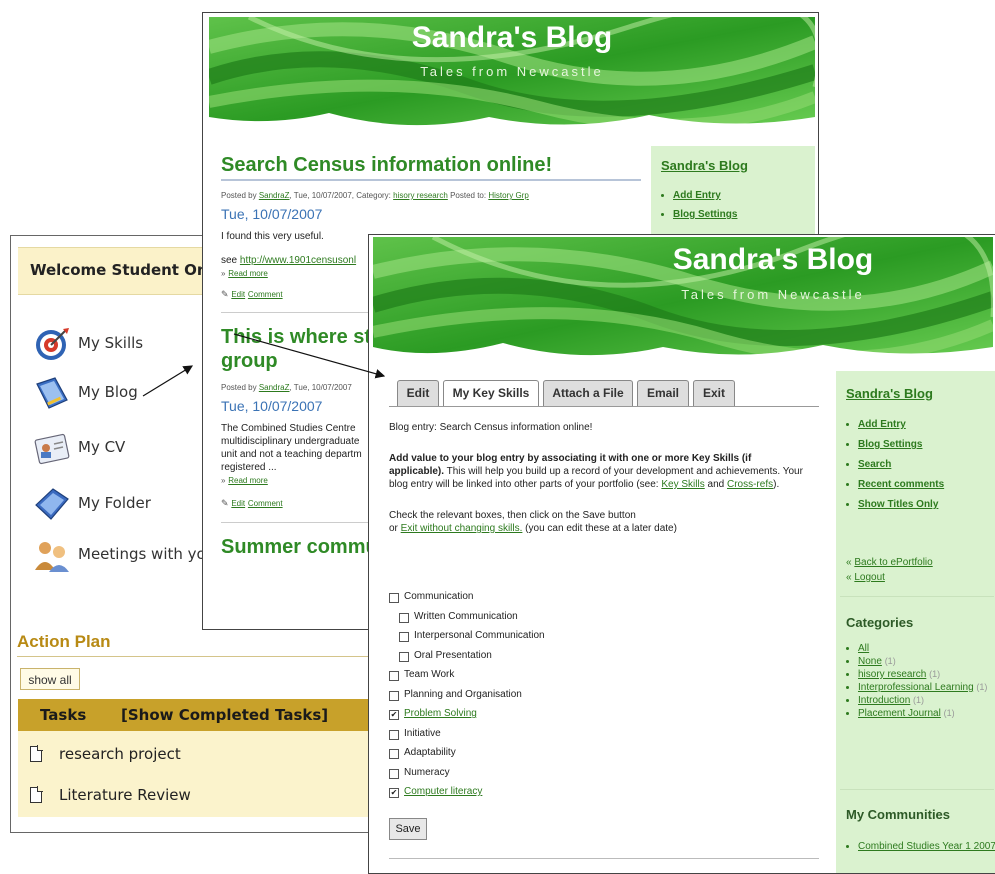 This screenshot has width=995, height=874. Describe the element at coordinates (443, 791) in the screenshot. I see `skill-label: Computer literacy` at that location.